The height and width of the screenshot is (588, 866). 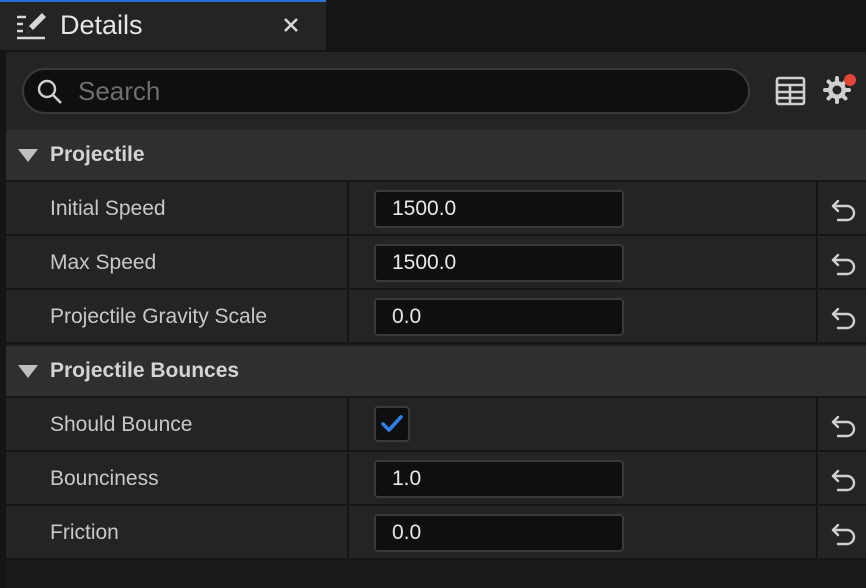 I want to click on bounciness-input: 1.0, so click(x=499, y=479).